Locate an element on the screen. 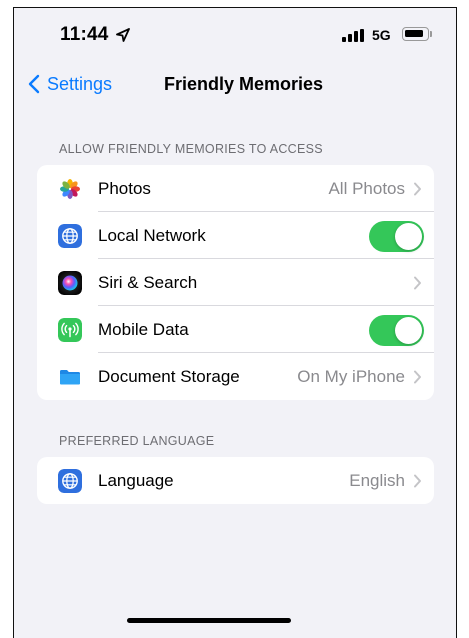  language-label: Language is located at coordinates (136, 480).